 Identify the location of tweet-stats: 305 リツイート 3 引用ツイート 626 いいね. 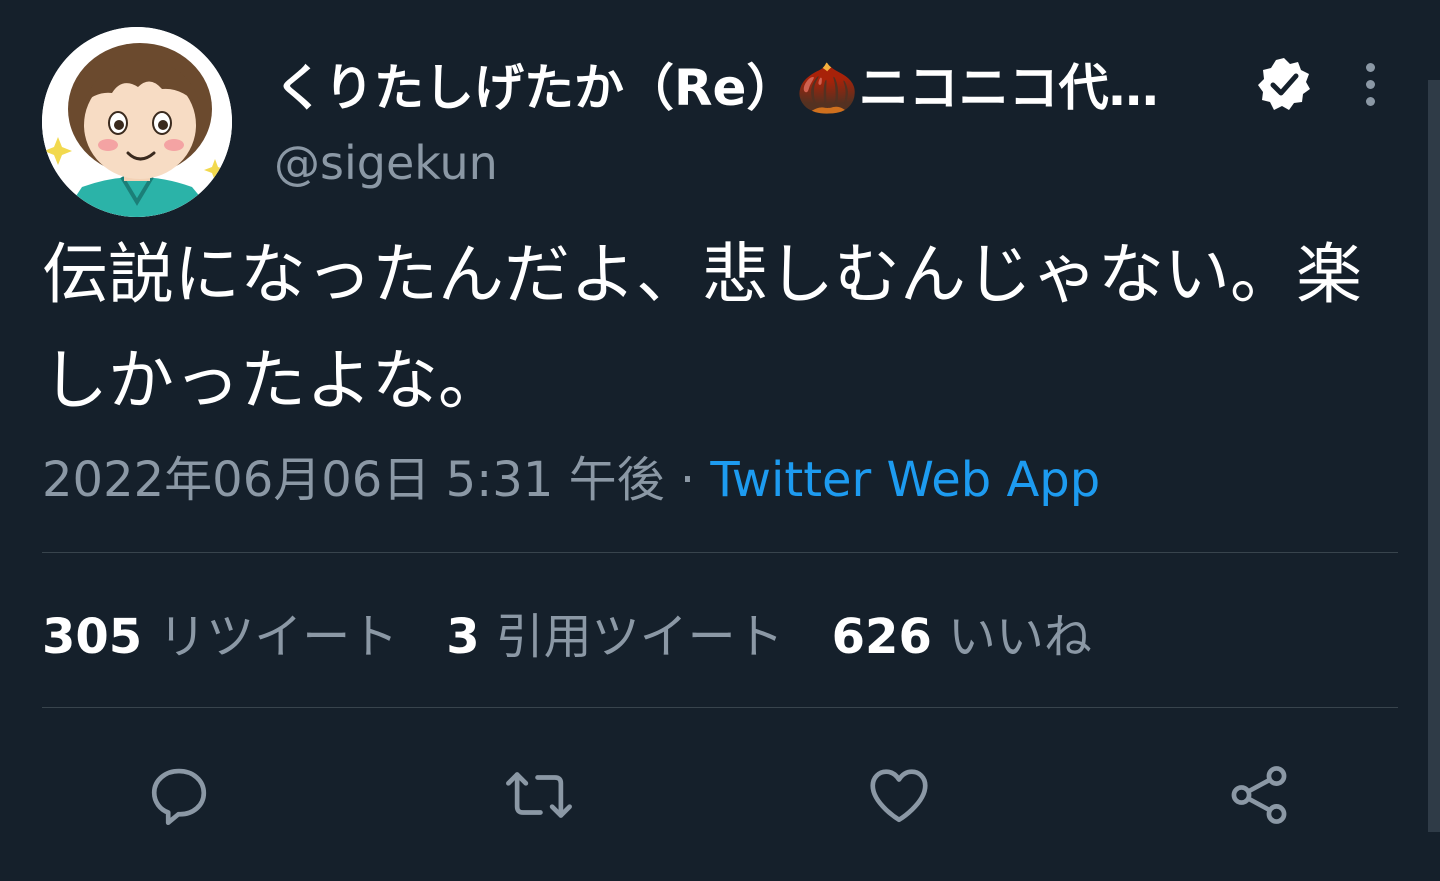
(591, 632).